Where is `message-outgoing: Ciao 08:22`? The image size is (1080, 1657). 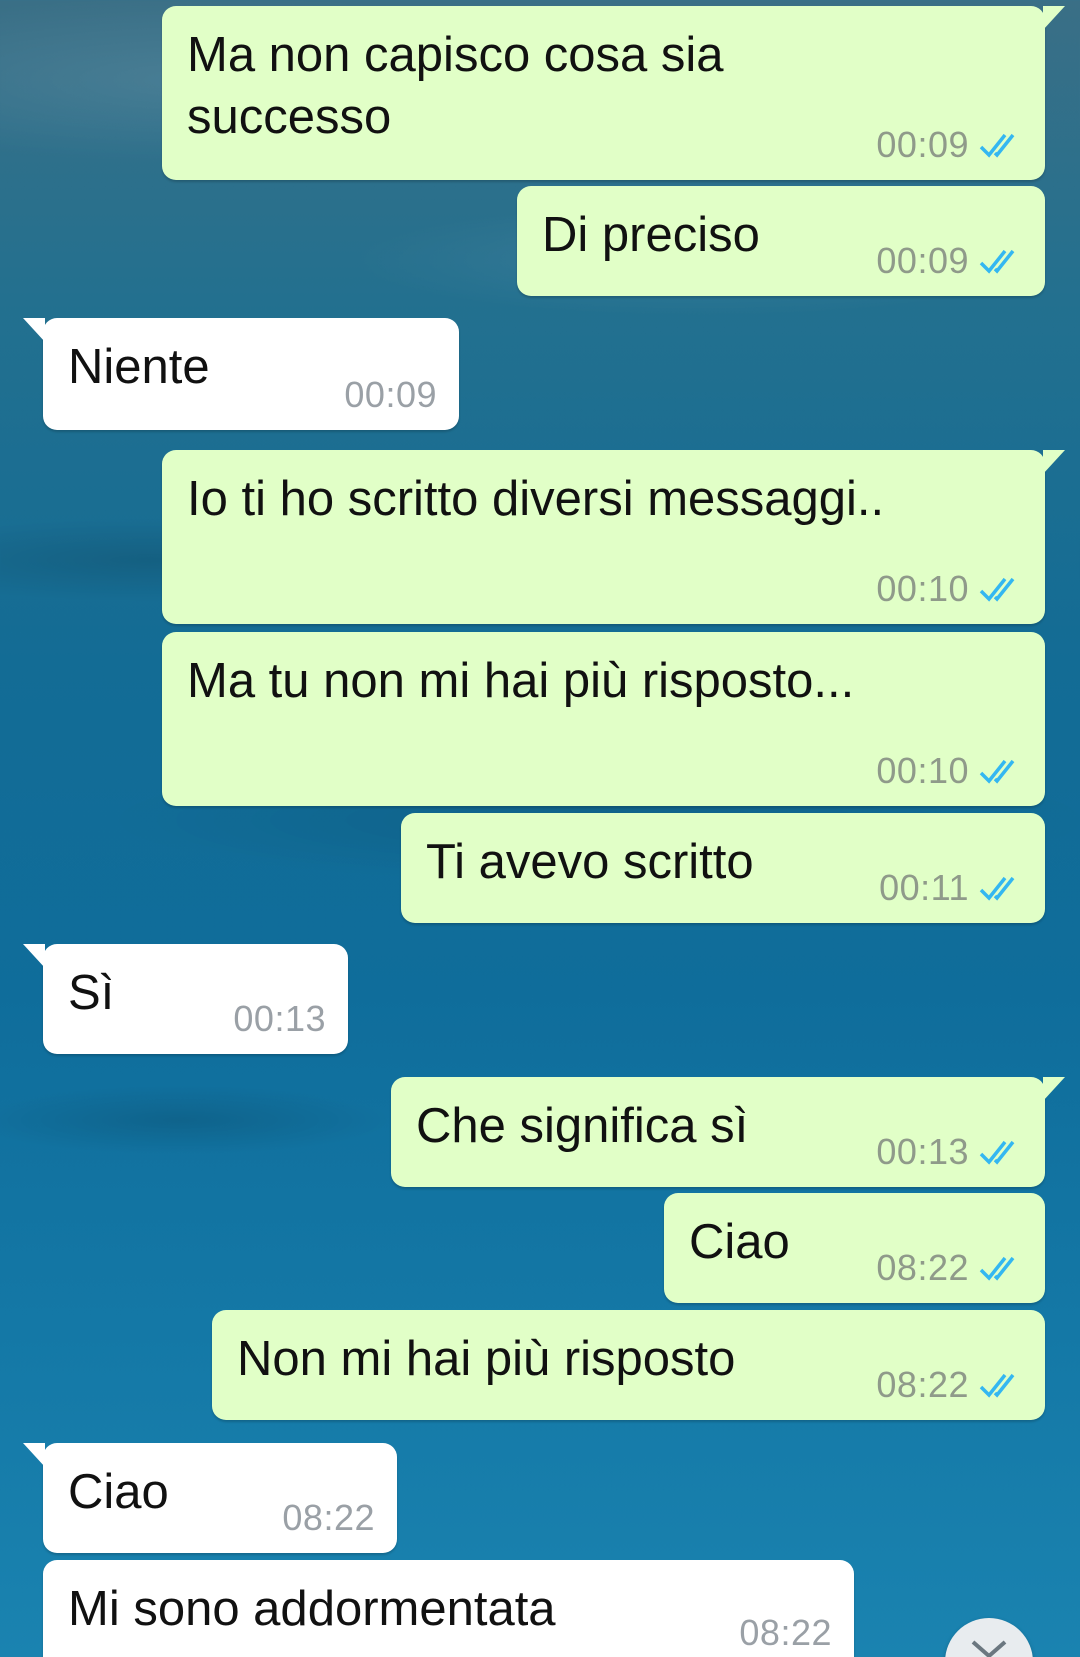 message-outgoing: Ciao 08:22 is located at coordinates (854, 1248).